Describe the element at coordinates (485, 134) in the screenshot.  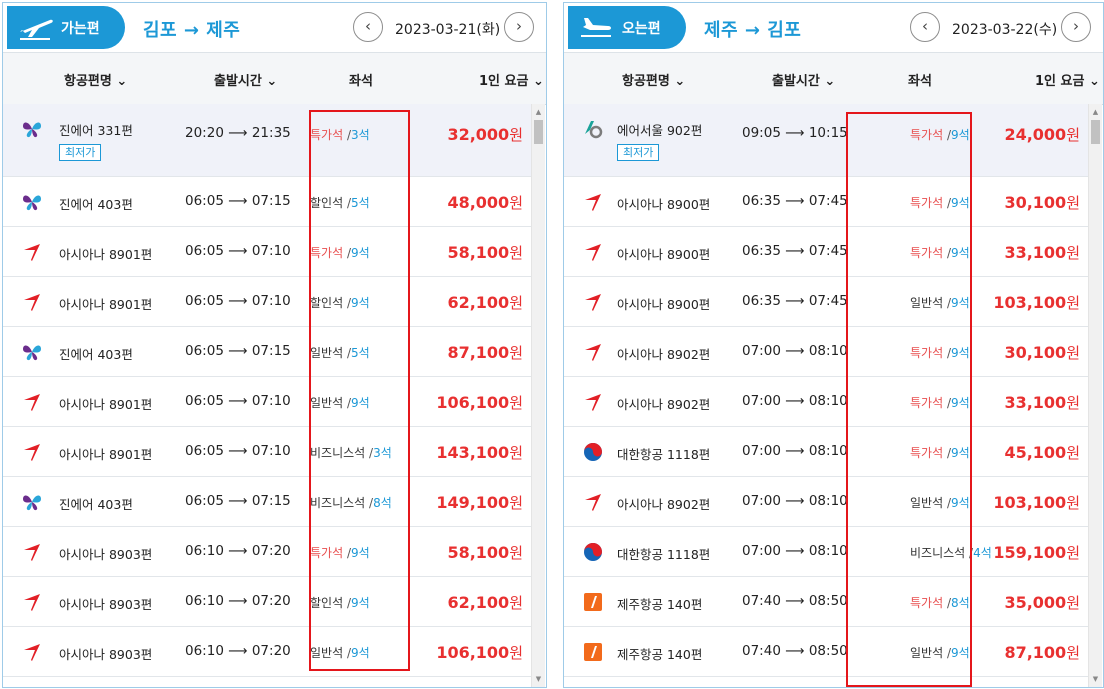
I see `fare-price: 32,000원` at that location.